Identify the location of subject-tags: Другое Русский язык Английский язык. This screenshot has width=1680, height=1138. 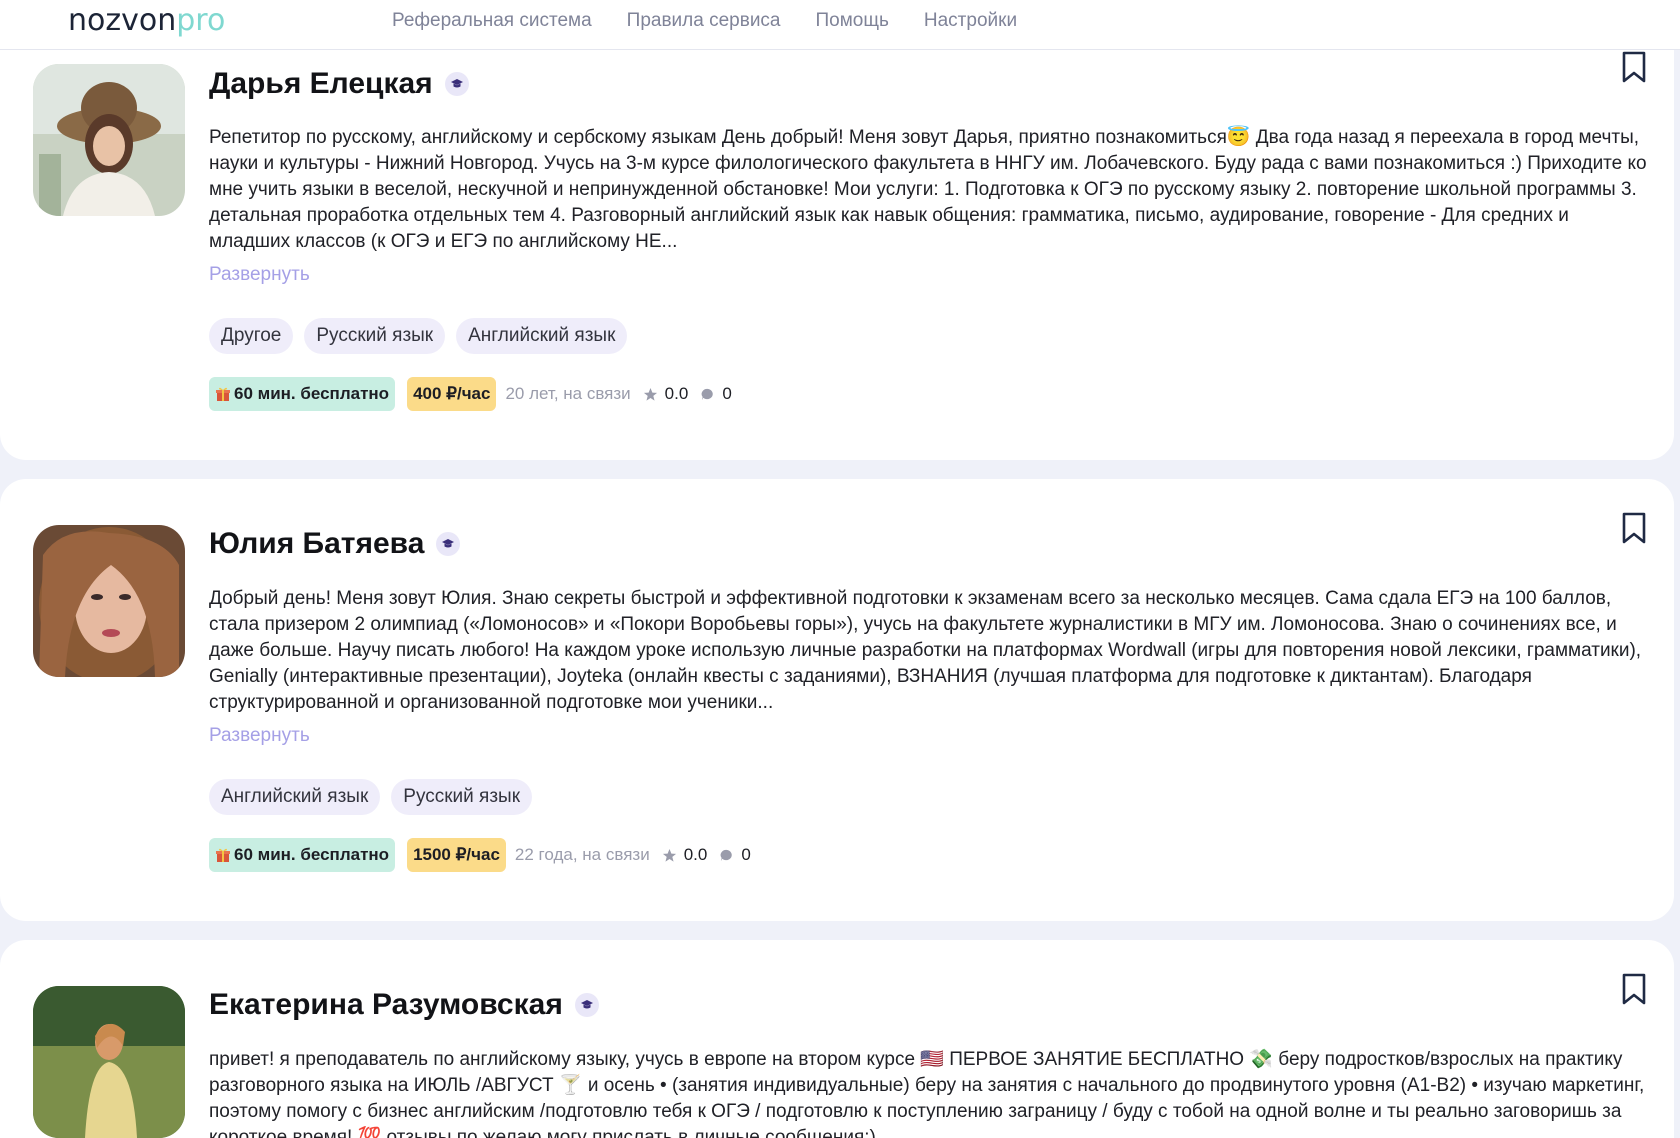
(418, 336).